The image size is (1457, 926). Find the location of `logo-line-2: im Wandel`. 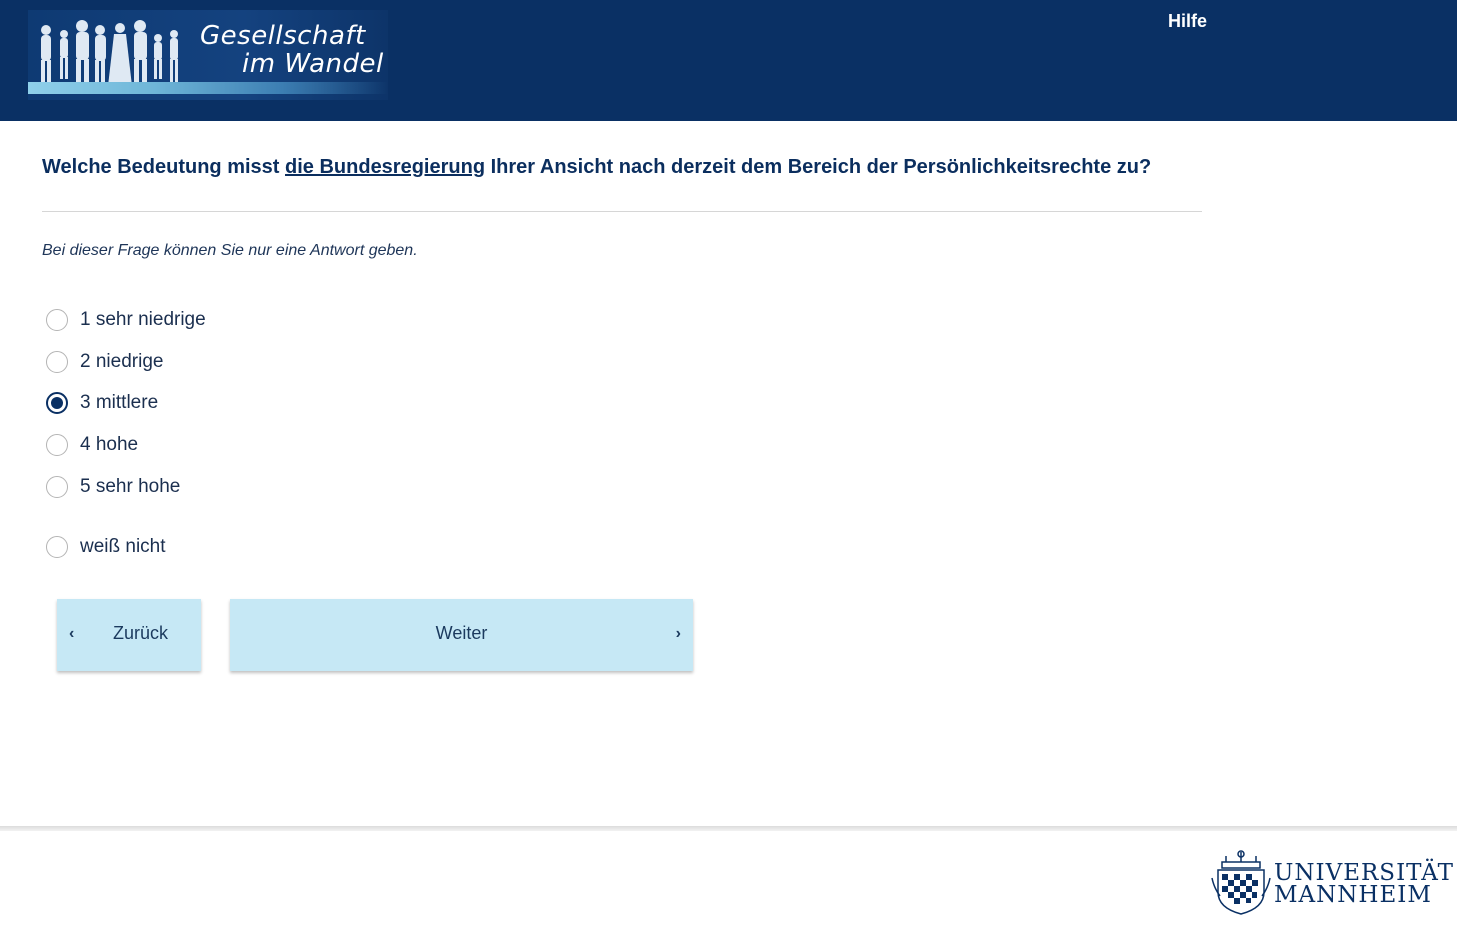

logo-line-2: im Wandel is located at coordinates (313, 64).